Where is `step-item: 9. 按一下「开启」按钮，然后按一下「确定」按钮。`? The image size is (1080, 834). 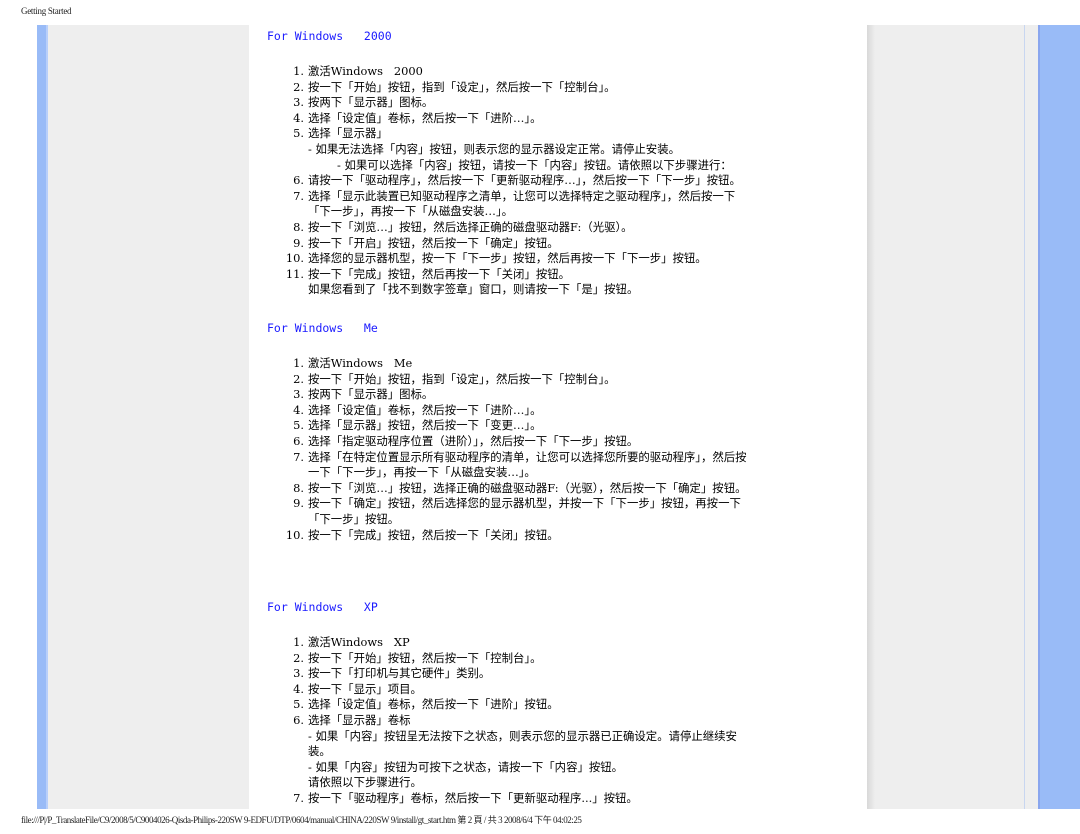 step-item: 9. 按一下「开启」按钮，然后按一下「确定」按钮。 is located at coordinates (557, 244).